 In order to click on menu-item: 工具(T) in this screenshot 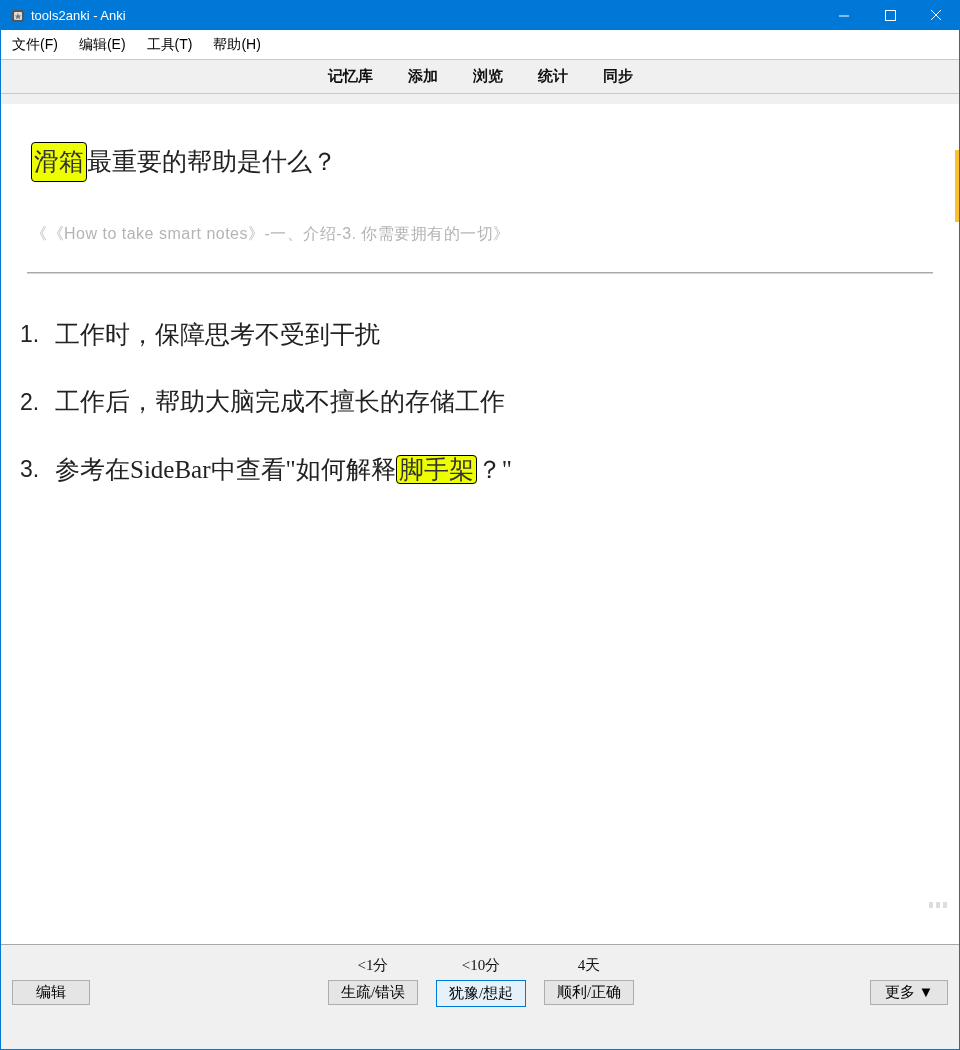, I will do `click(169, 44)`.